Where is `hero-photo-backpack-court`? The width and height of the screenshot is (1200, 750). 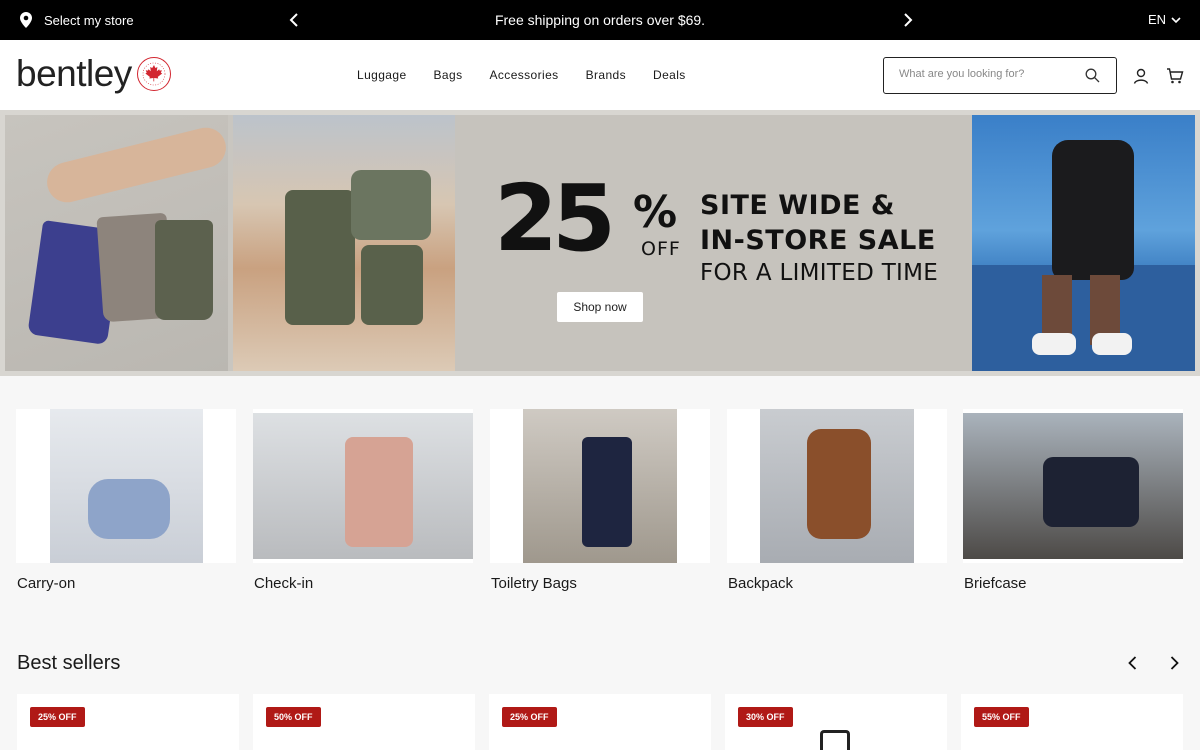 hero-photo-backpack-court is located at coordinates (1083, 243).